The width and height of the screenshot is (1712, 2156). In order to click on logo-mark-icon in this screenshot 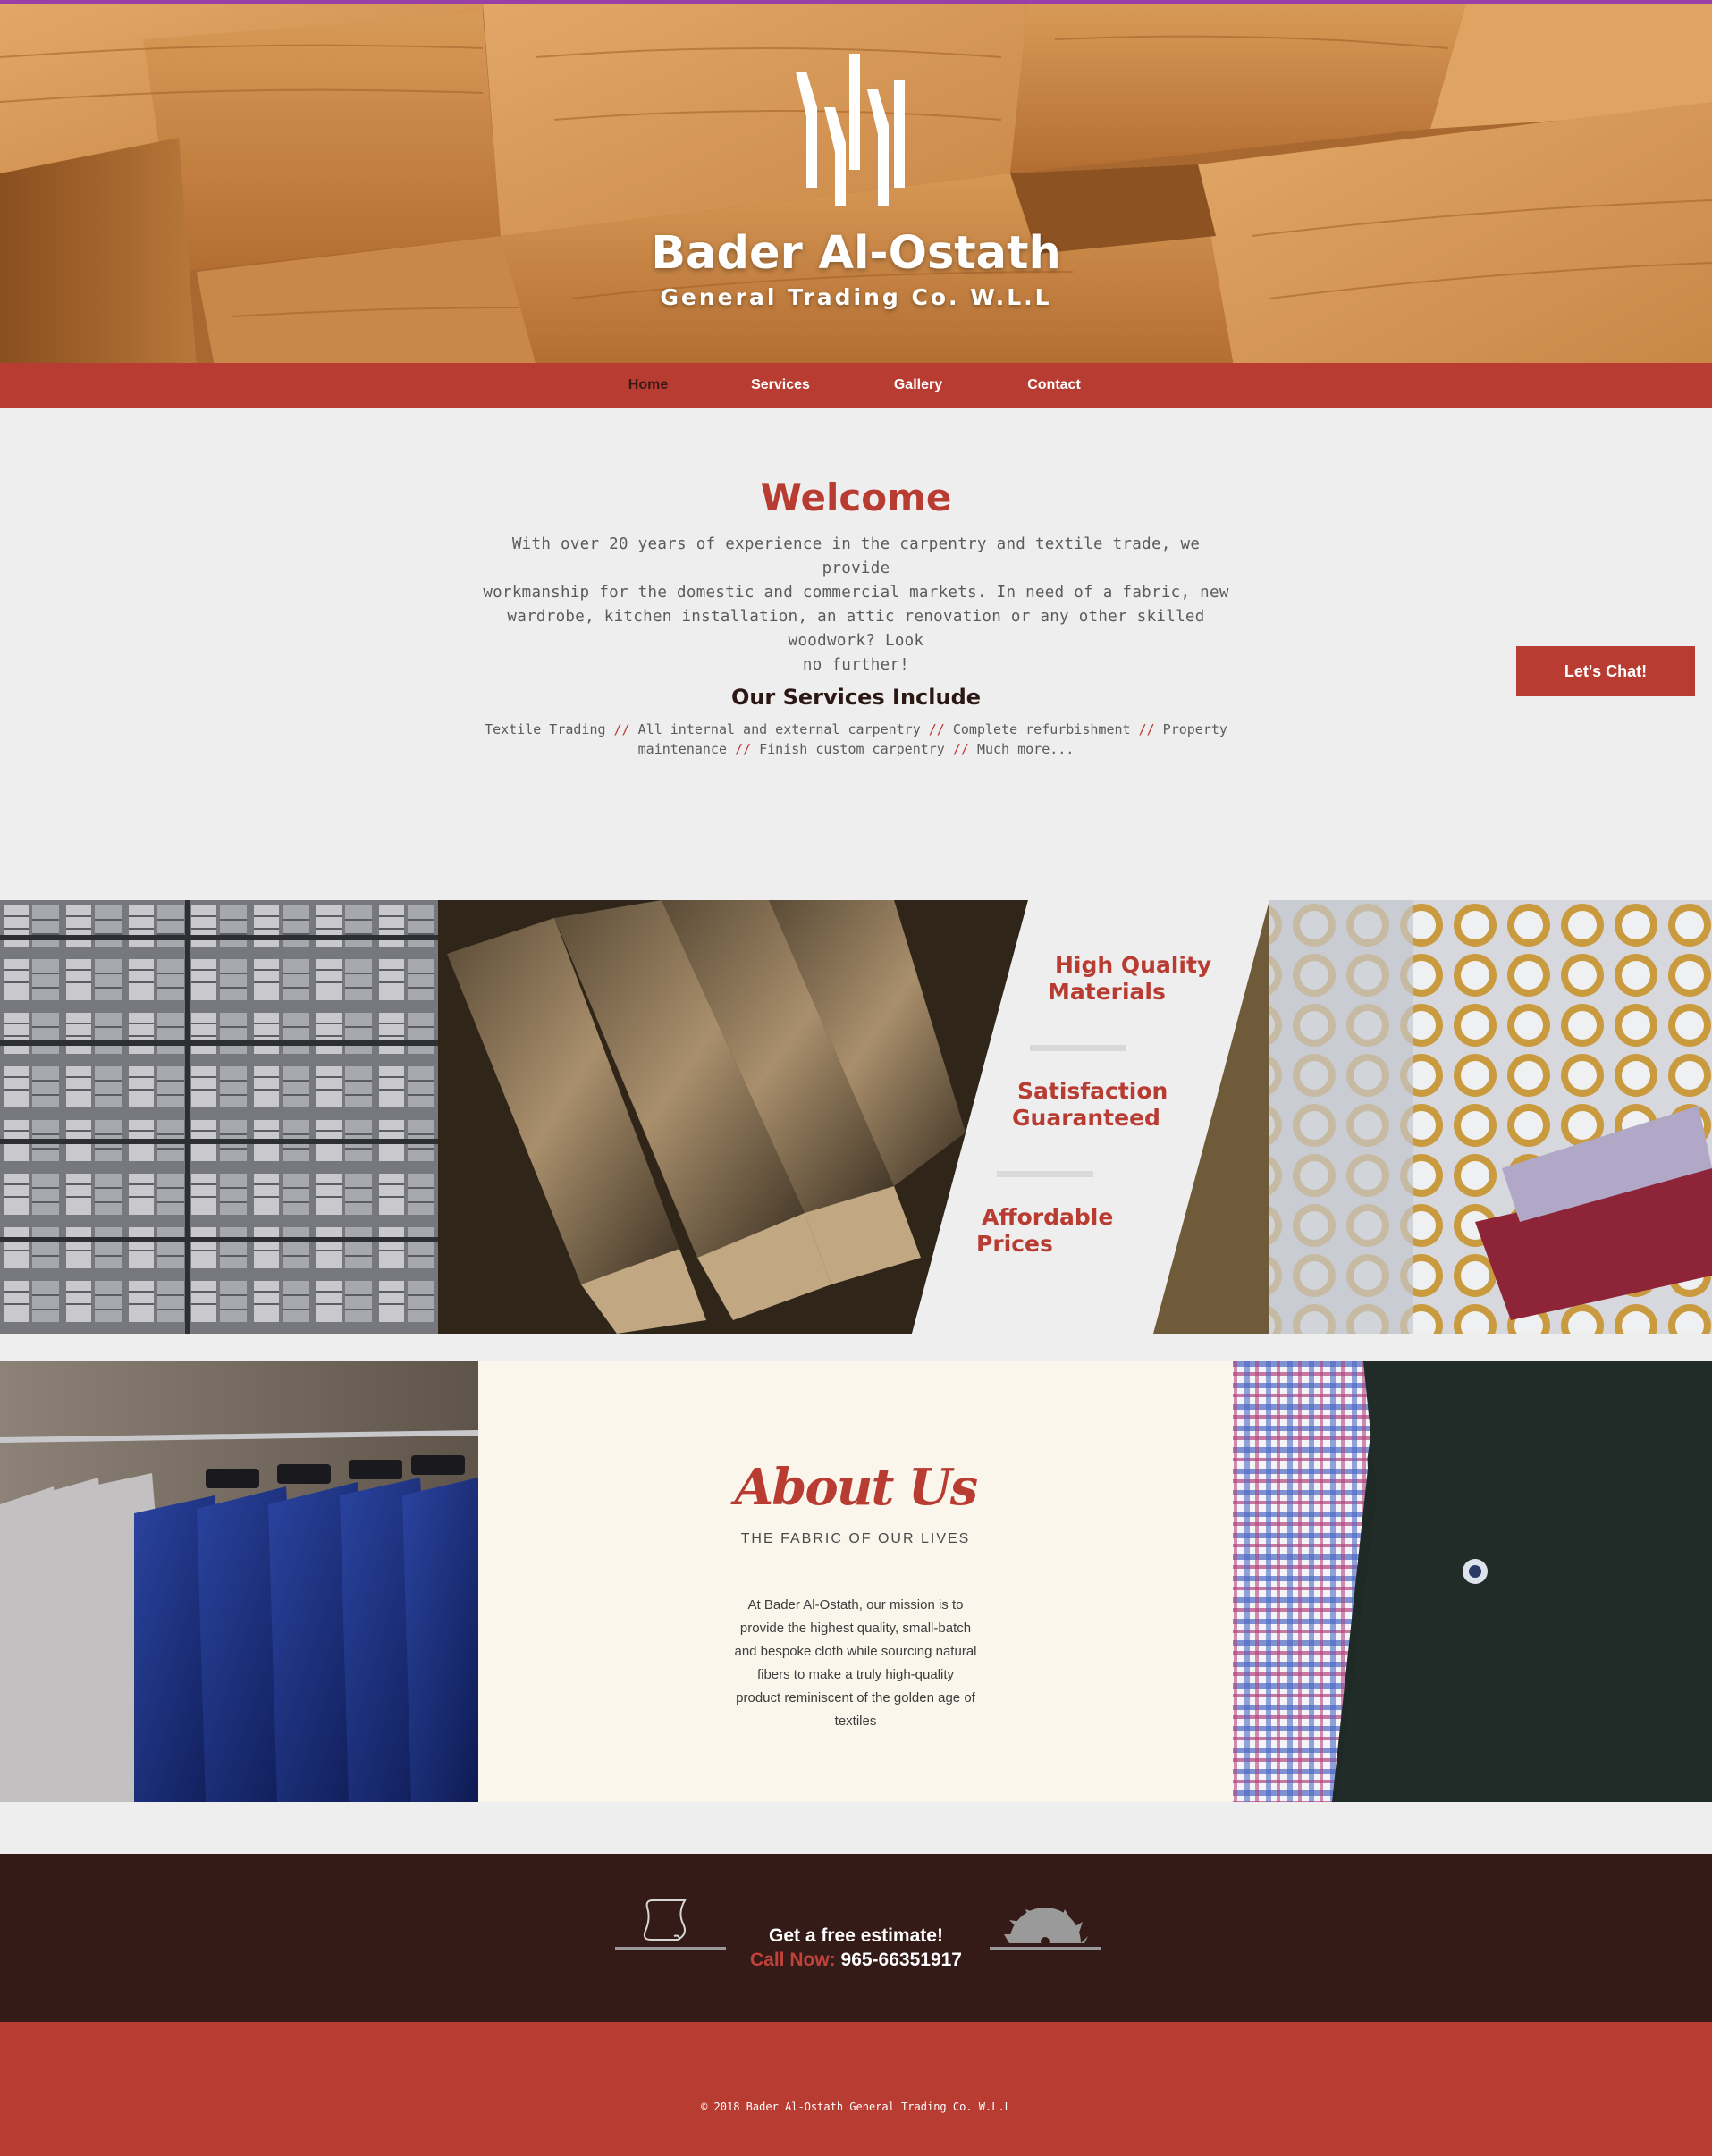, I will do `click(850, 130)`.